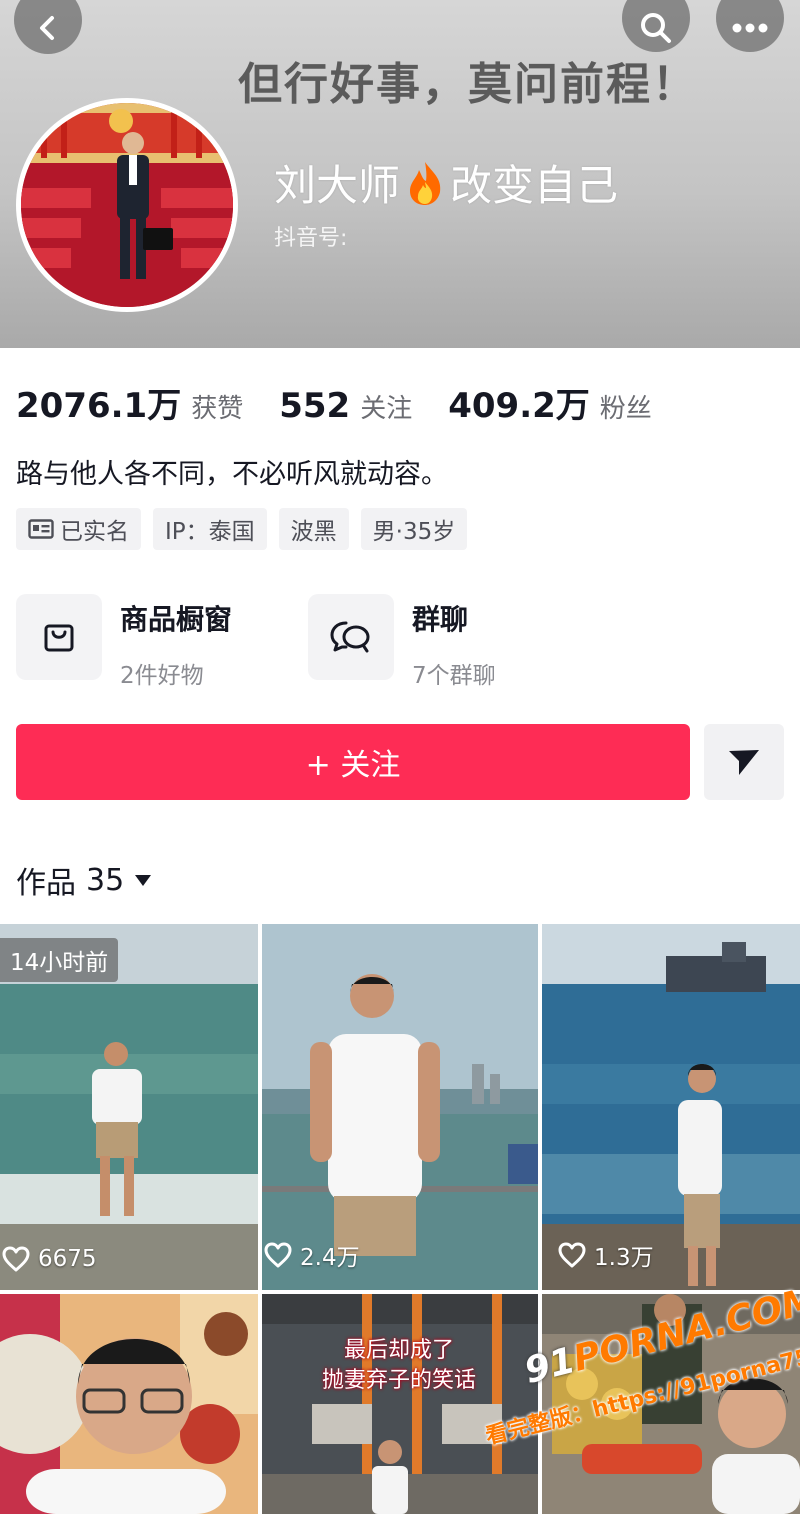  I want to click on id-card-icon, so click(41, 529).